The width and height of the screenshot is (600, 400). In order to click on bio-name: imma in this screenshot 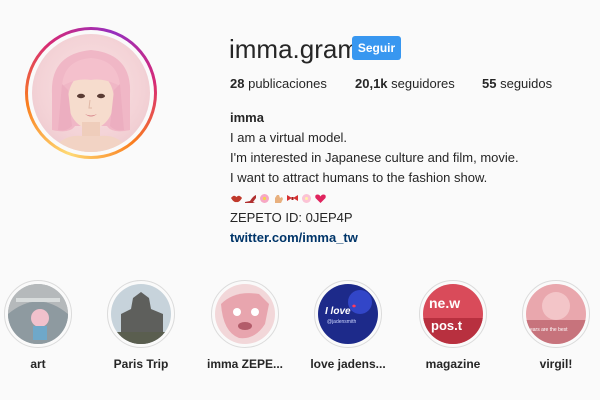, I will do `click(247, 117)`.